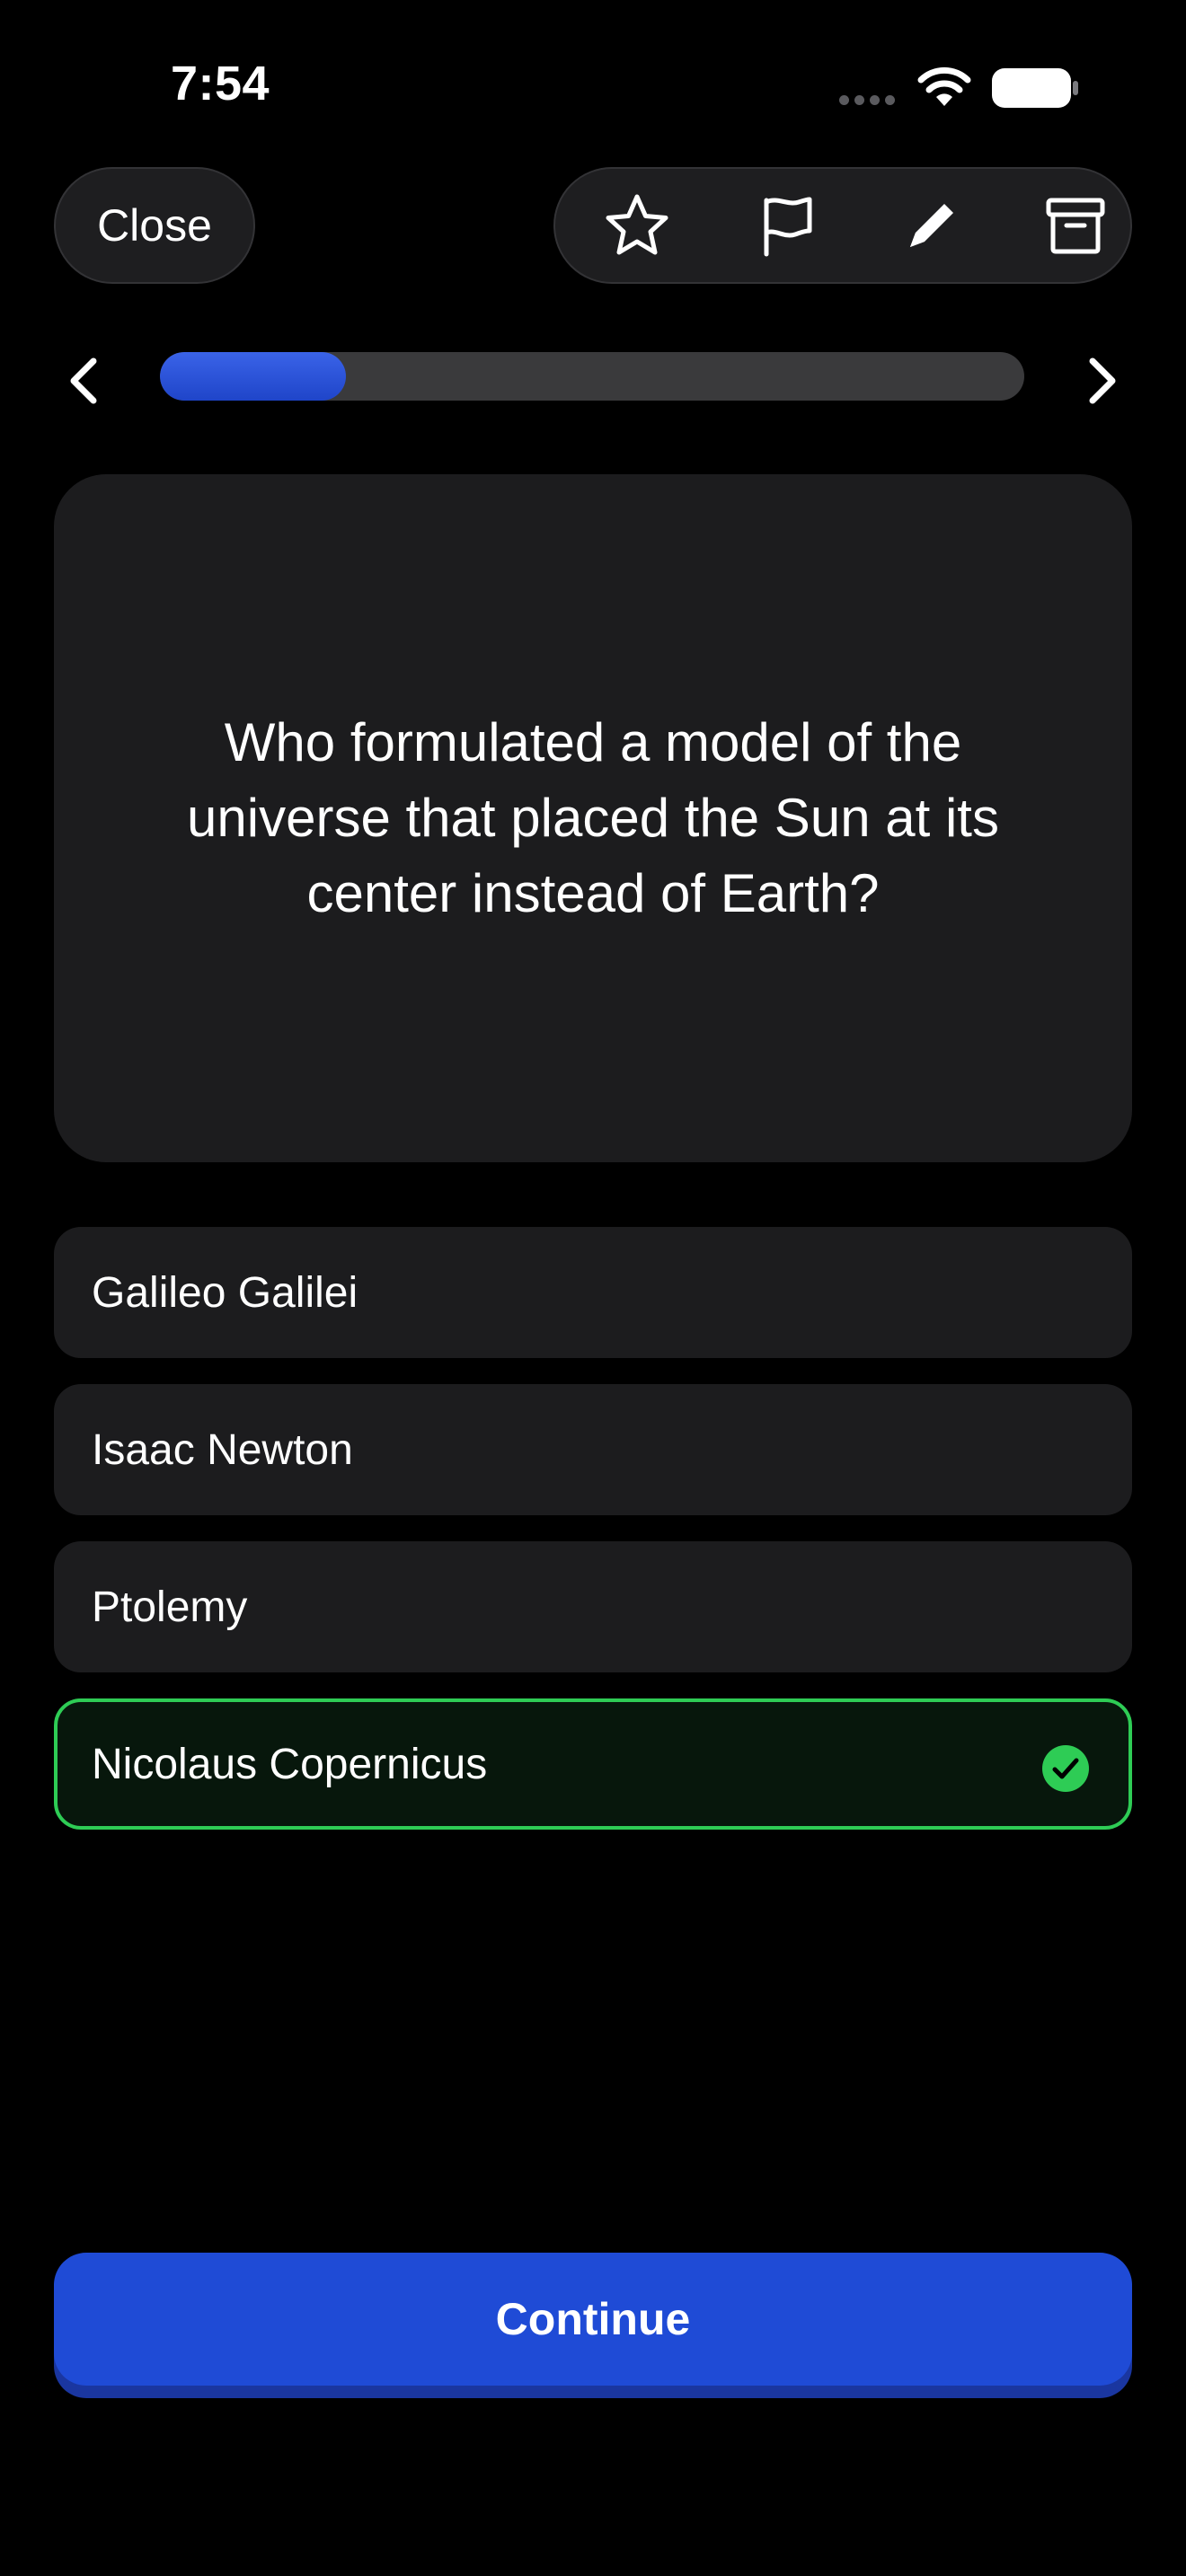 This screenshot has width=1186, height=2576. What do you see at coordinates (593, 1449) in the screenshot?
I see `answer-option: Isaac Newton` at bounding box center [593, 1449].